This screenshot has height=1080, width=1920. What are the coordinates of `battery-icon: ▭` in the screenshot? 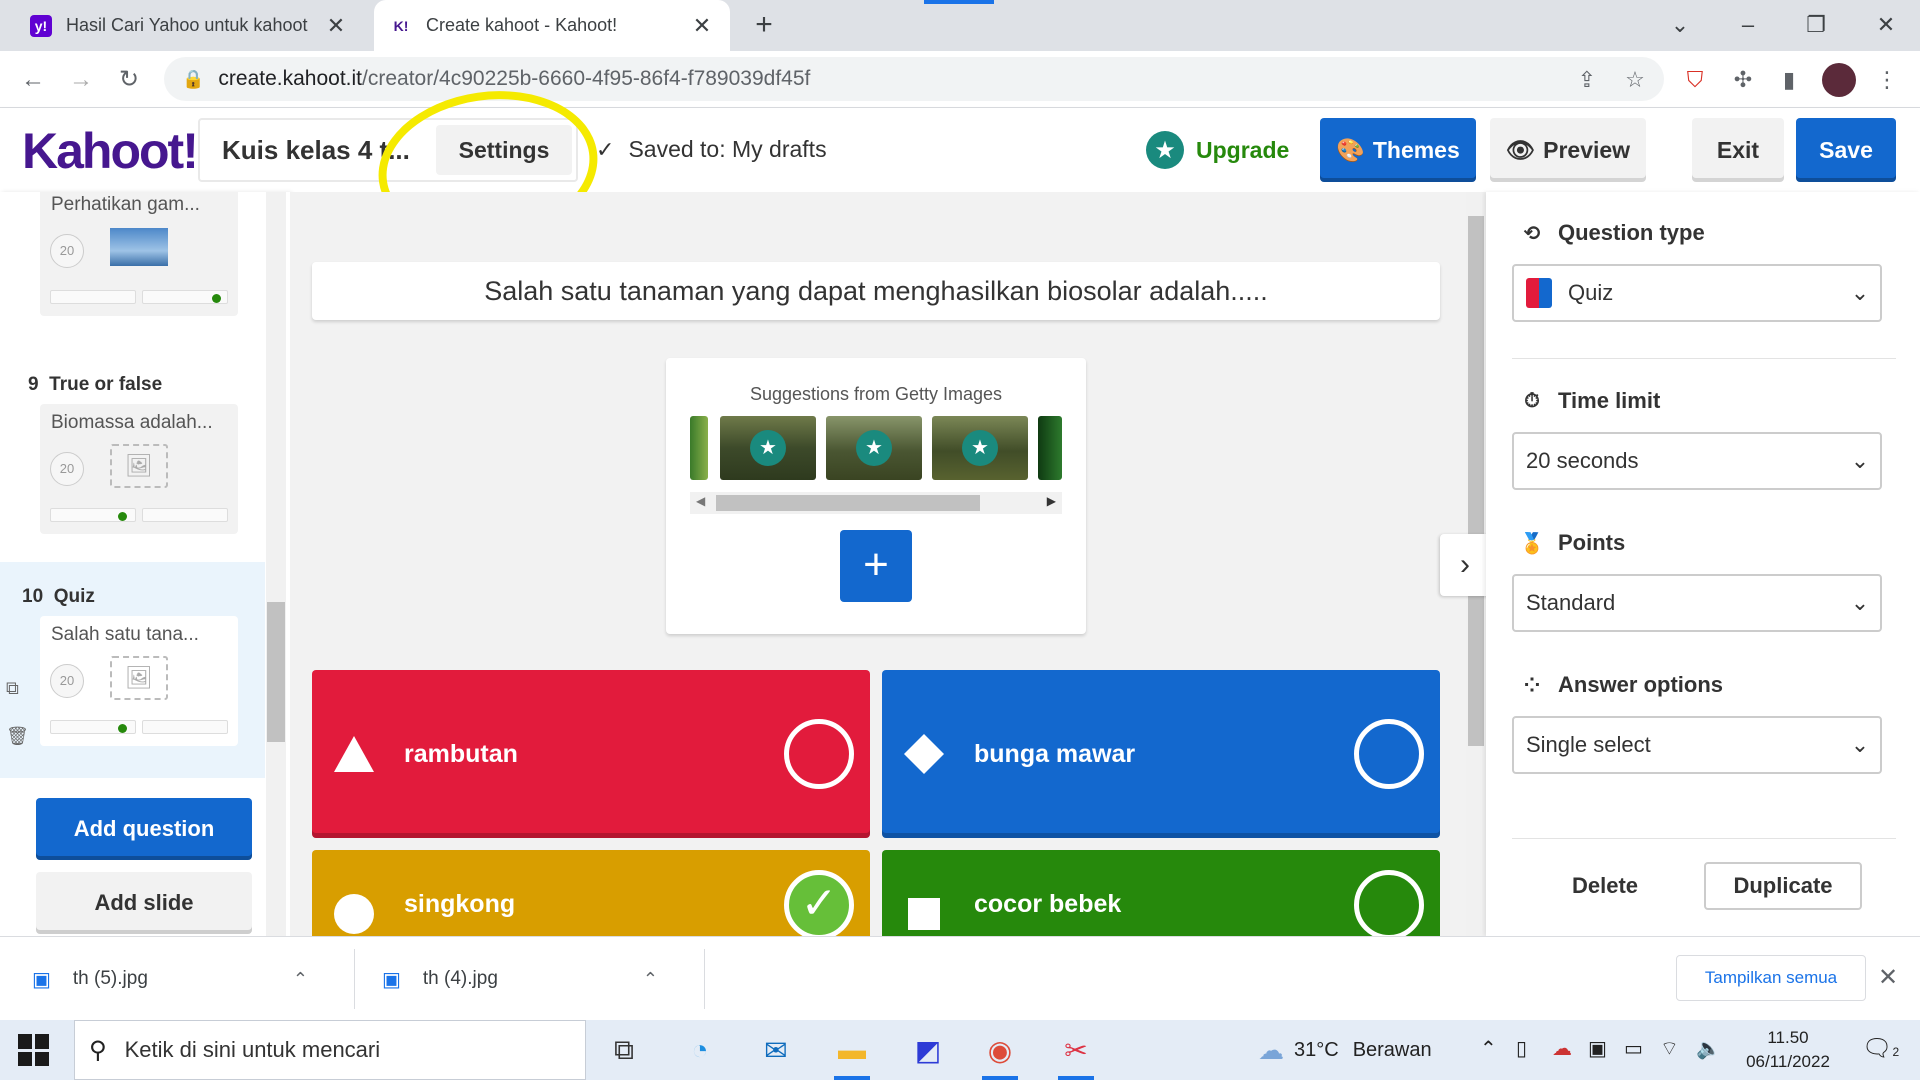 It's located at (1633, 1048).